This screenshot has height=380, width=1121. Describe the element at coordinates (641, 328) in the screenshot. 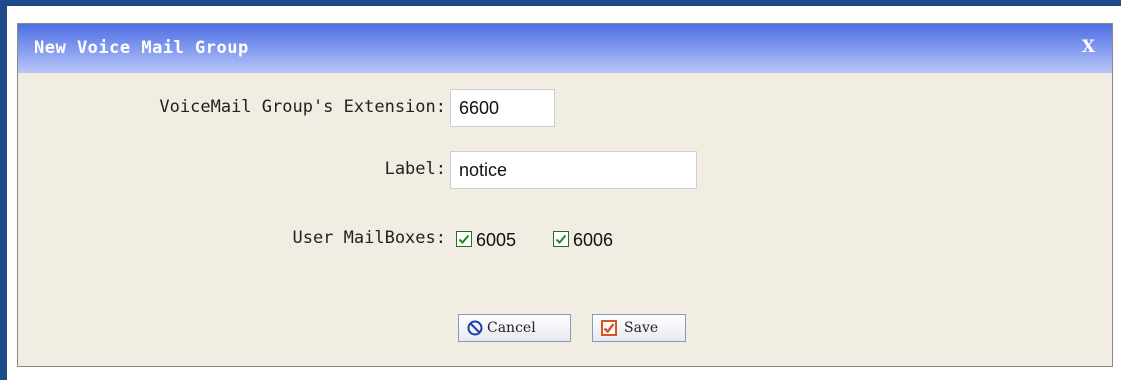

I see `save-label: Save` at that location.